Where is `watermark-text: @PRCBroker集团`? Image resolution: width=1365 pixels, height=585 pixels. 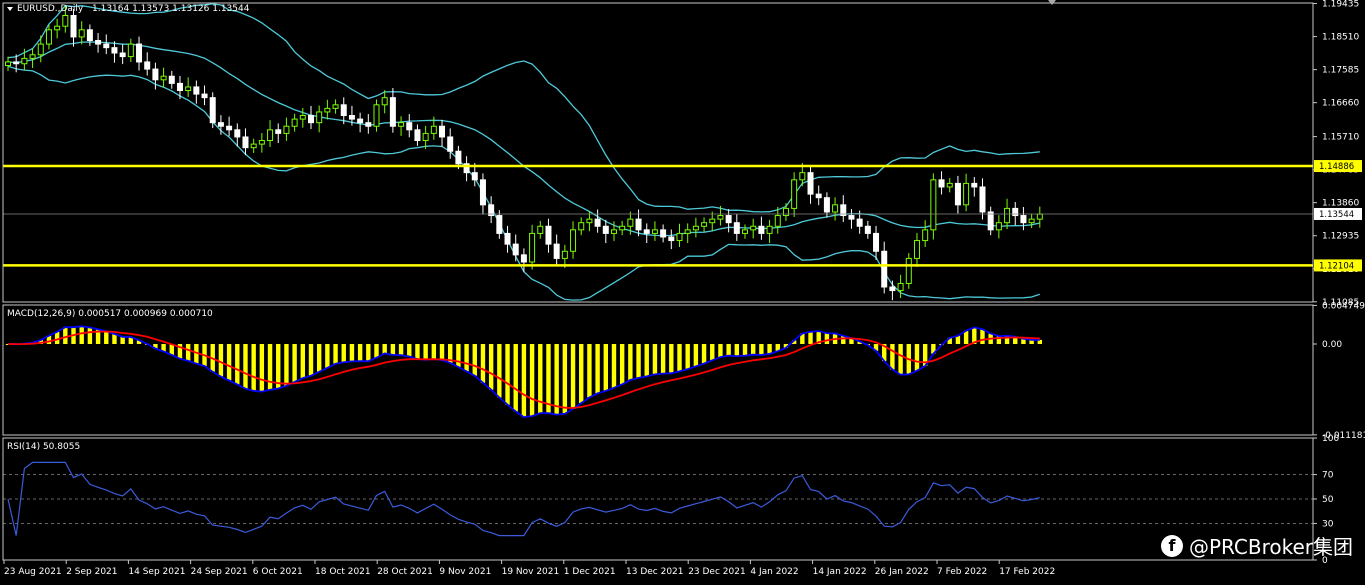 watermark-text: @PRCBroker集团 is located at coordinates (1270, 547).